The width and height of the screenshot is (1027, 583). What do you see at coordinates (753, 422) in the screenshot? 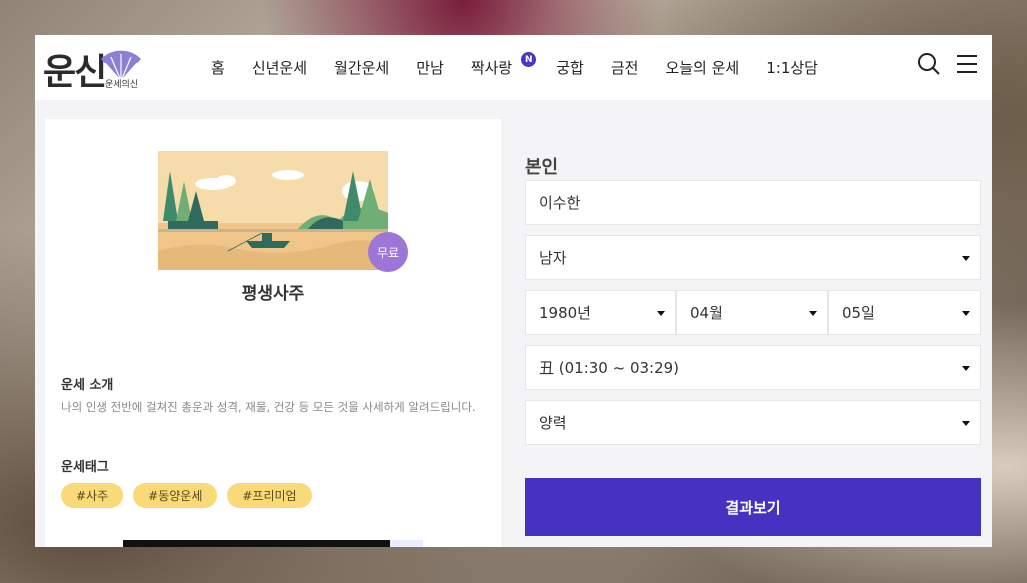
I see `calendar-type-select: 양력` at bounding box center [753, 422].